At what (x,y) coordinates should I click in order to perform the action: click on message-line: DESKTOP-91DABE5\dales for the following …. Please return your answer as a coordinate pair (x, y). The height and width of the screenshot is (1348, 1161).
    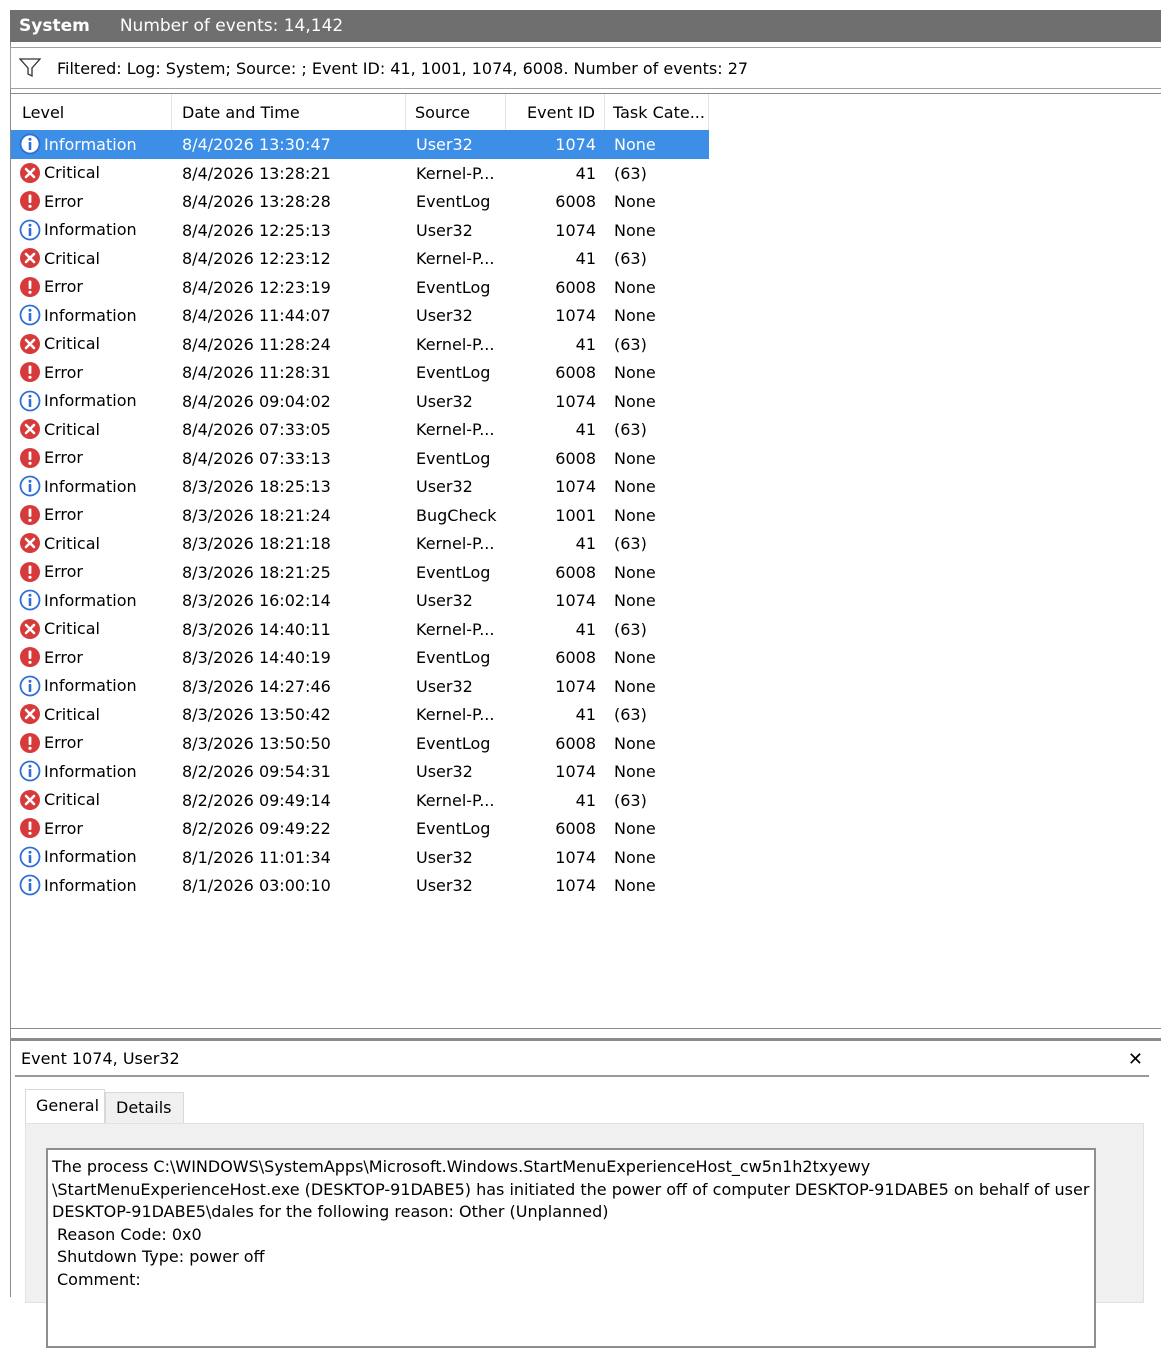
    Looking at the image, I should click on (330, 1211).